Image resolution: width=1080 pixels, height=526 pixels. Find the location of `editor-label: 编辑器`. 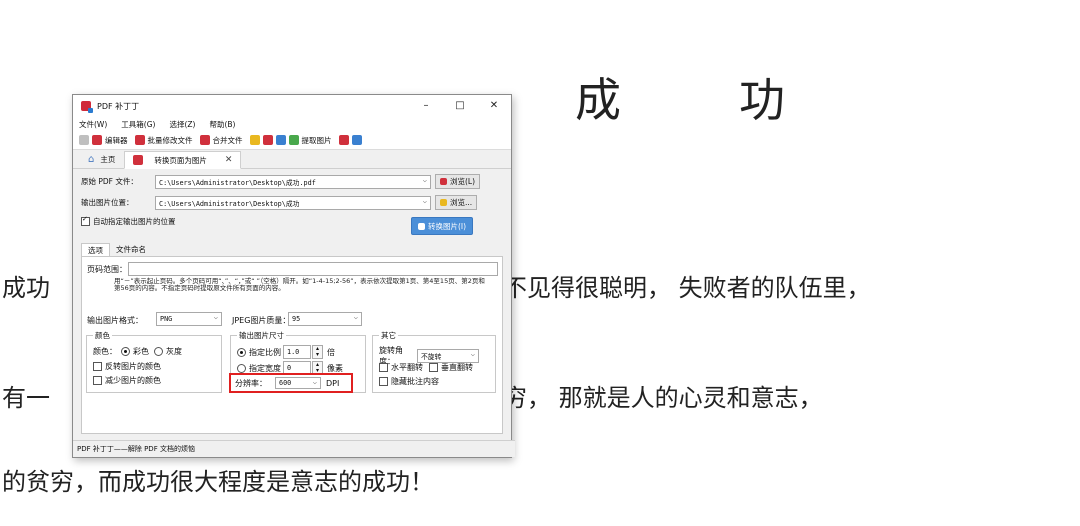

editor-label: 编辑器 is located at coordinates (116, 140).